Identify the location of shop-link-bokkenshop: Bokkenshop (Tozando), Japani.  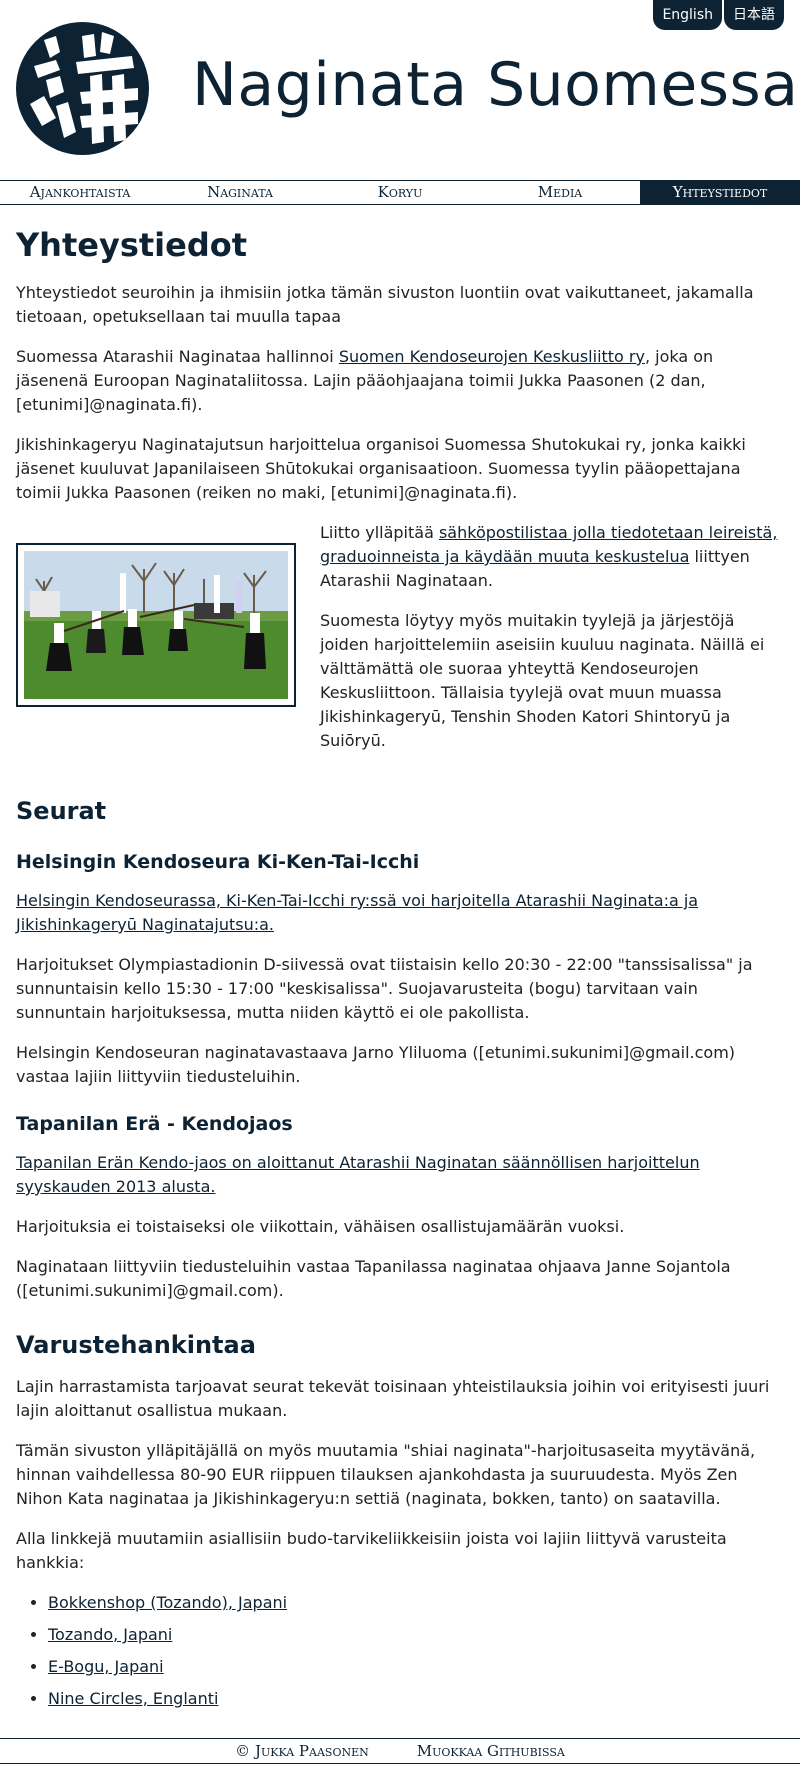
(167, 1602).